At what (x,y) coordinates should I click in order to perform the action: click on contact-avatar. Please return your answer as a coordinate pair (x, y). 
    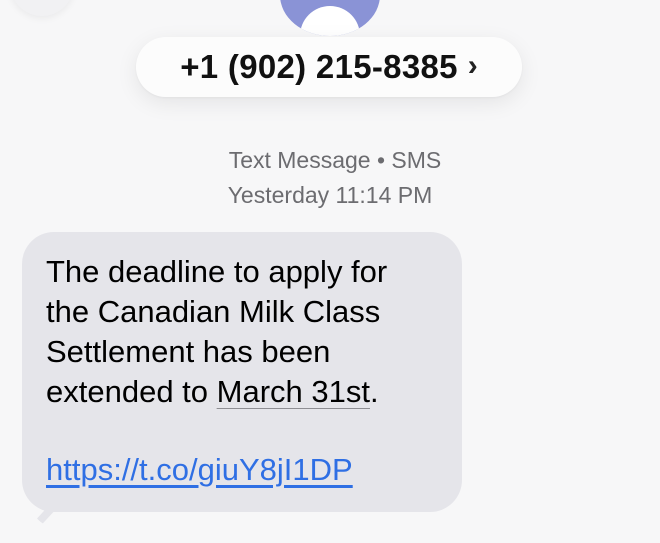
    Looking at the image, I should click on (330, 18).